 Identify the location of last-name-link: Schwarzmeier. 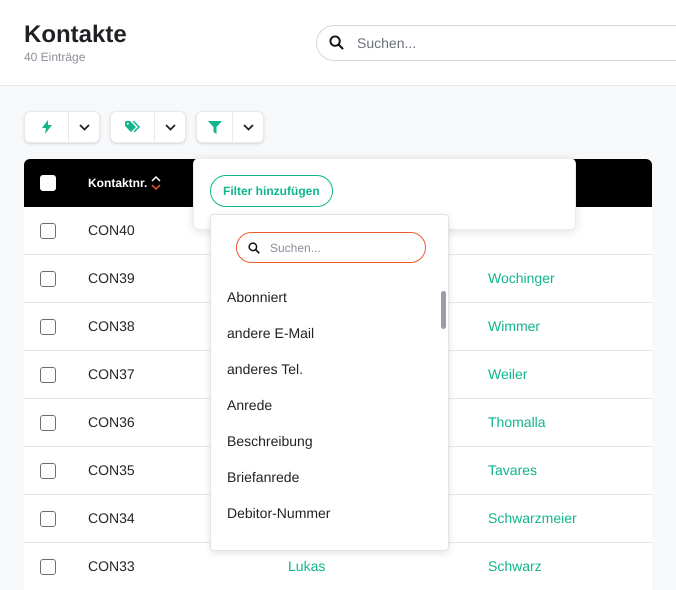
(532, 518).